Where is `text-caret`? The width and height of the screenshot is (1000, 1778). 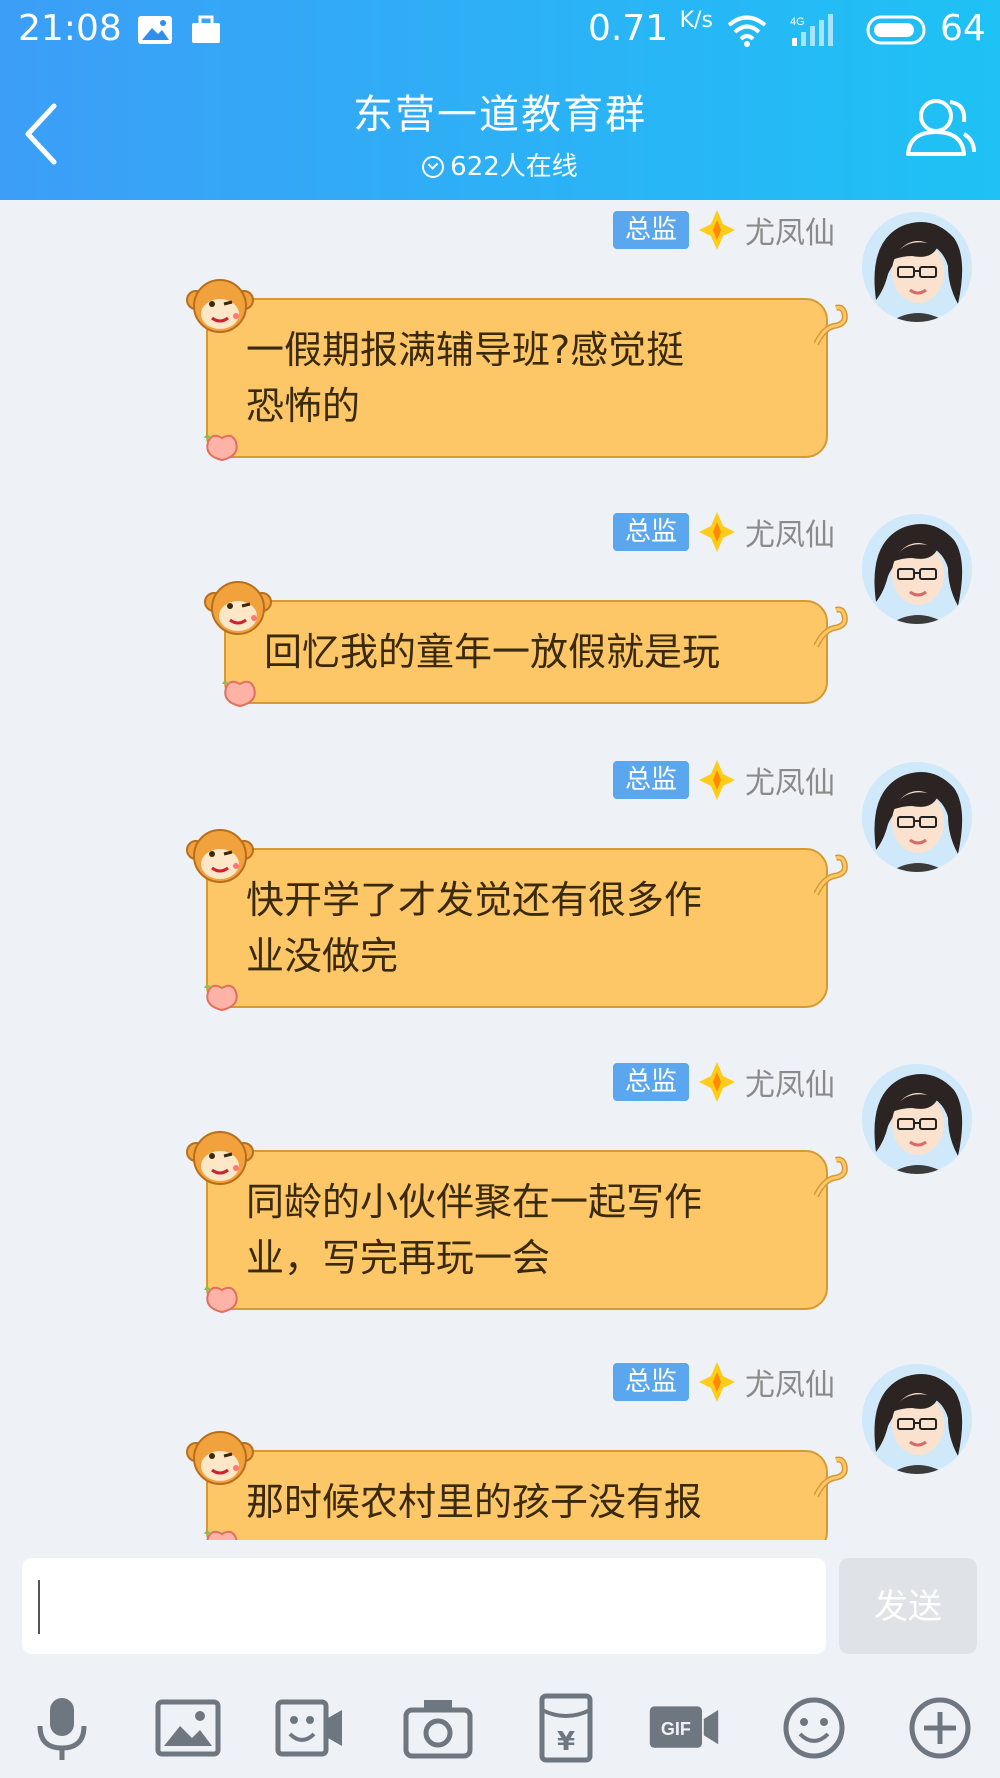 text-caret is located at coordinates (39, 1607).